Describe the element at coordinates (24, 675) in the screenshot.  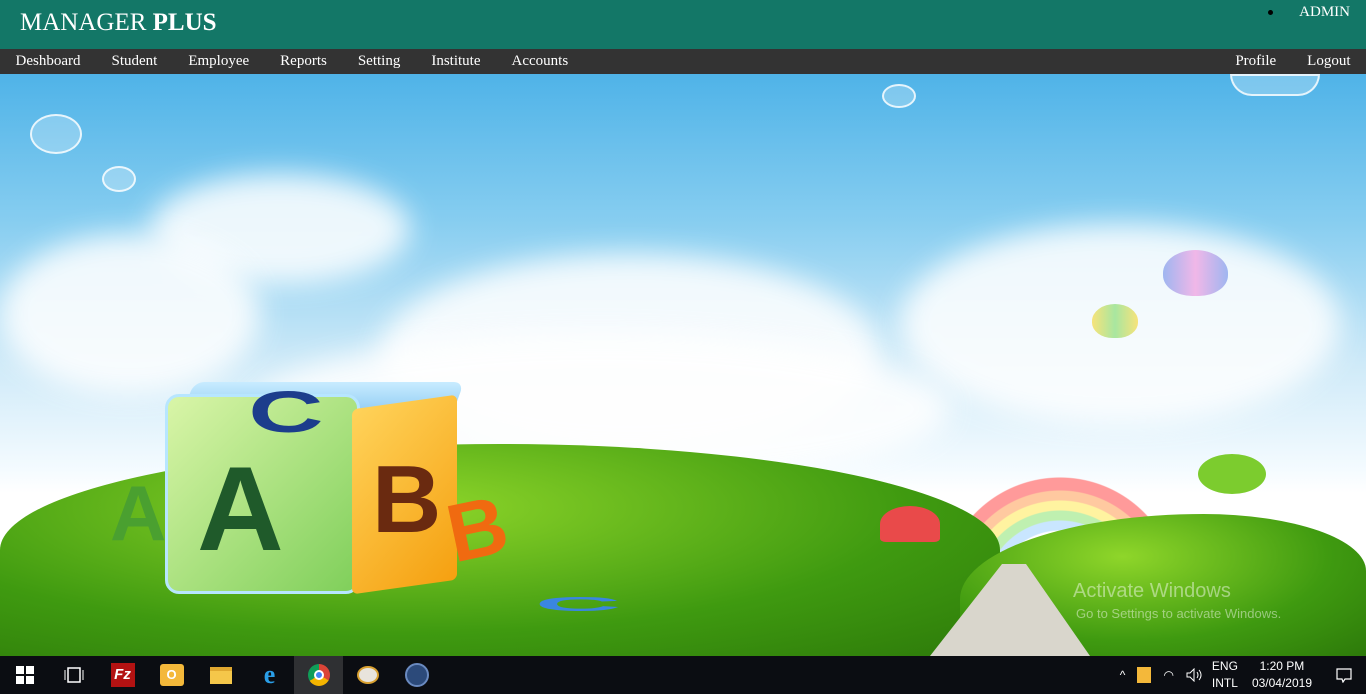
I see `start-icon` at that location.